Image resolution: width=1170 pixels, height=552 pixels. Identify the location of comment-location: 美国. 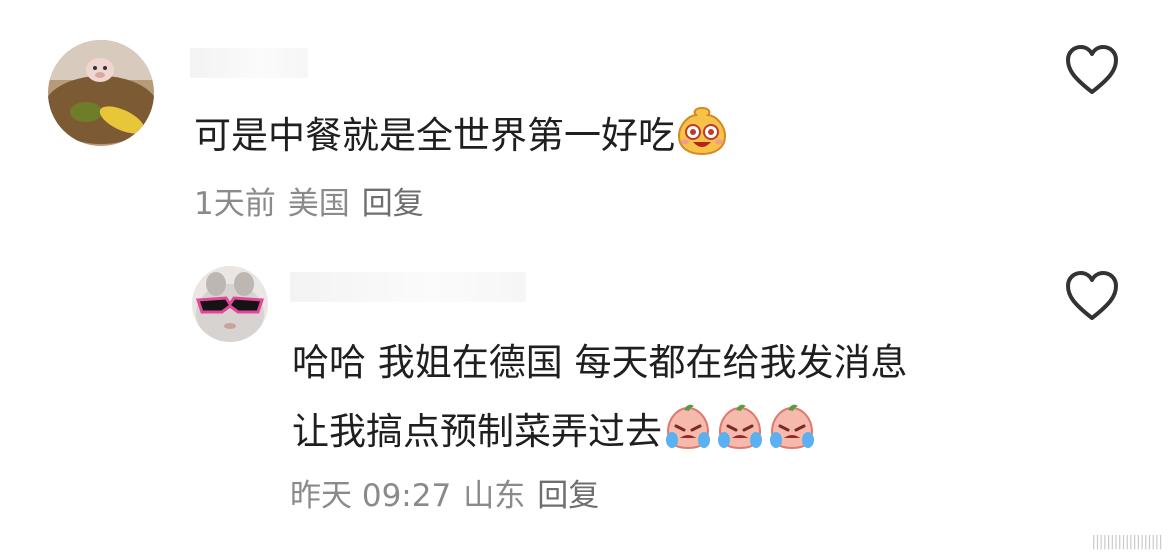
(318, 204).